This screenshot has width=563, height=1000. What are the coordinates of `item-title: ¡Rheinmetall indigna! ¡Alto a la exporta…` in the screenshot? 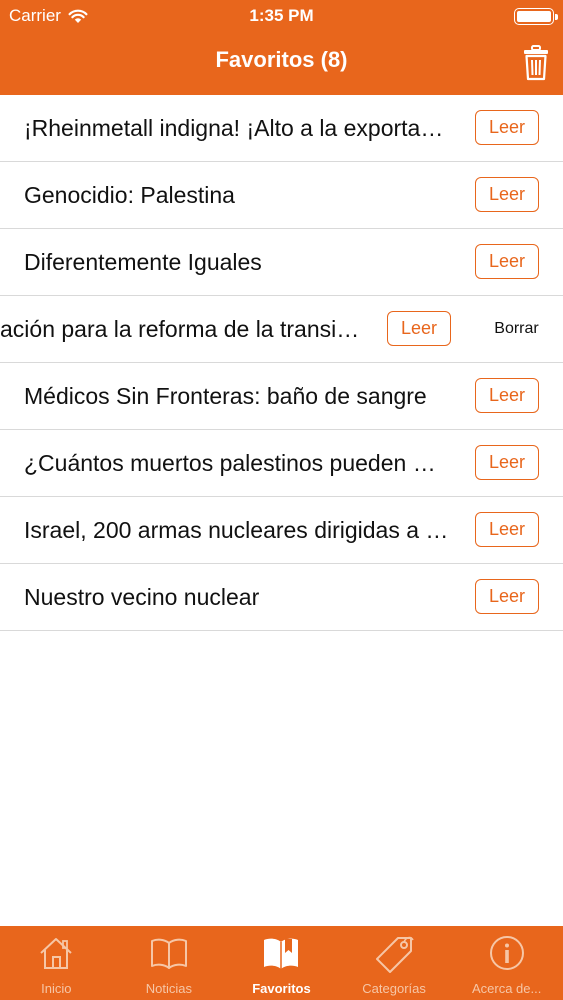 It's located at (239, 128).